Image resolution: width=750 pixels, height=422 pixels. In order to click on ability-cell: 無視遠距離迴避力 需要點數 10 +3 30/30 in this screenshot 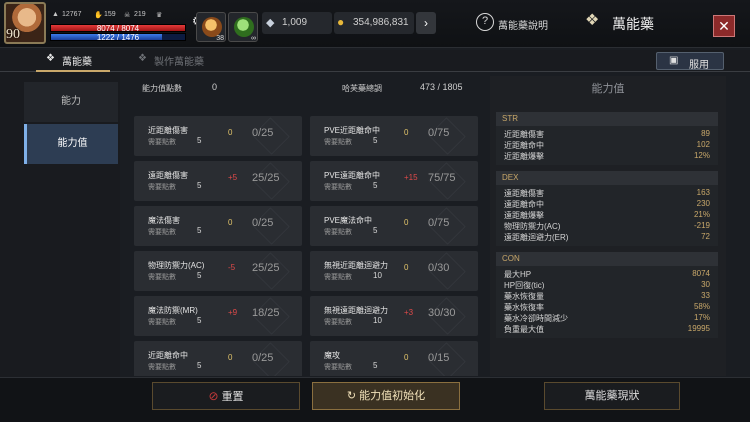, I will do `click(394, 316)`.